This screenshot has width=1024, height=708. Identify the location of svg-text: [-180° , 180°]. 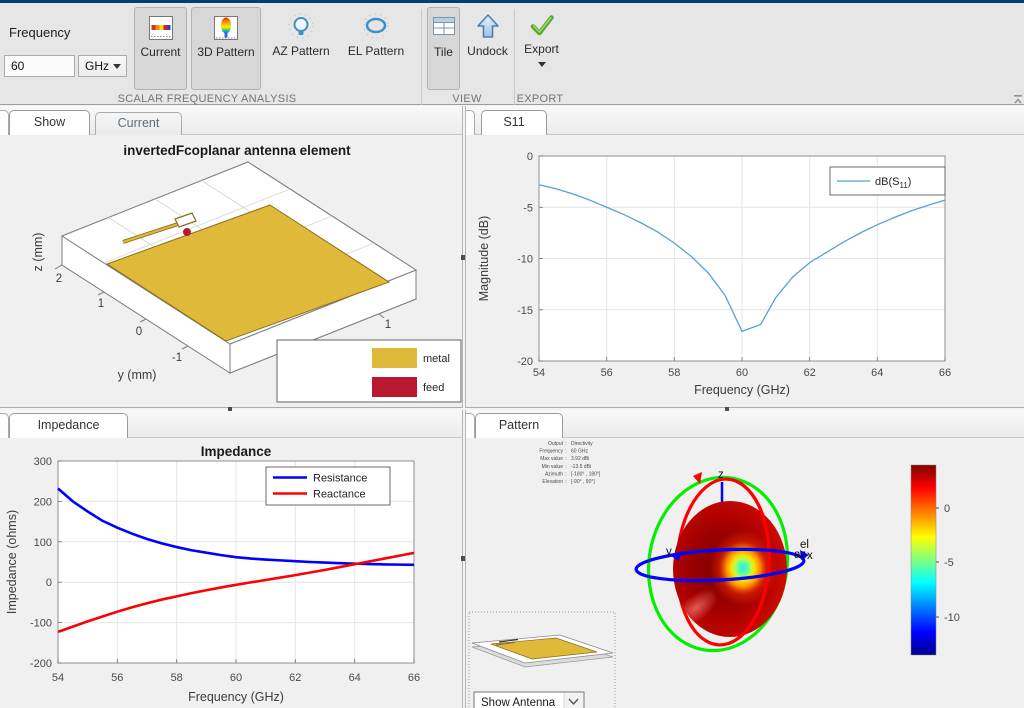
(586, 474).